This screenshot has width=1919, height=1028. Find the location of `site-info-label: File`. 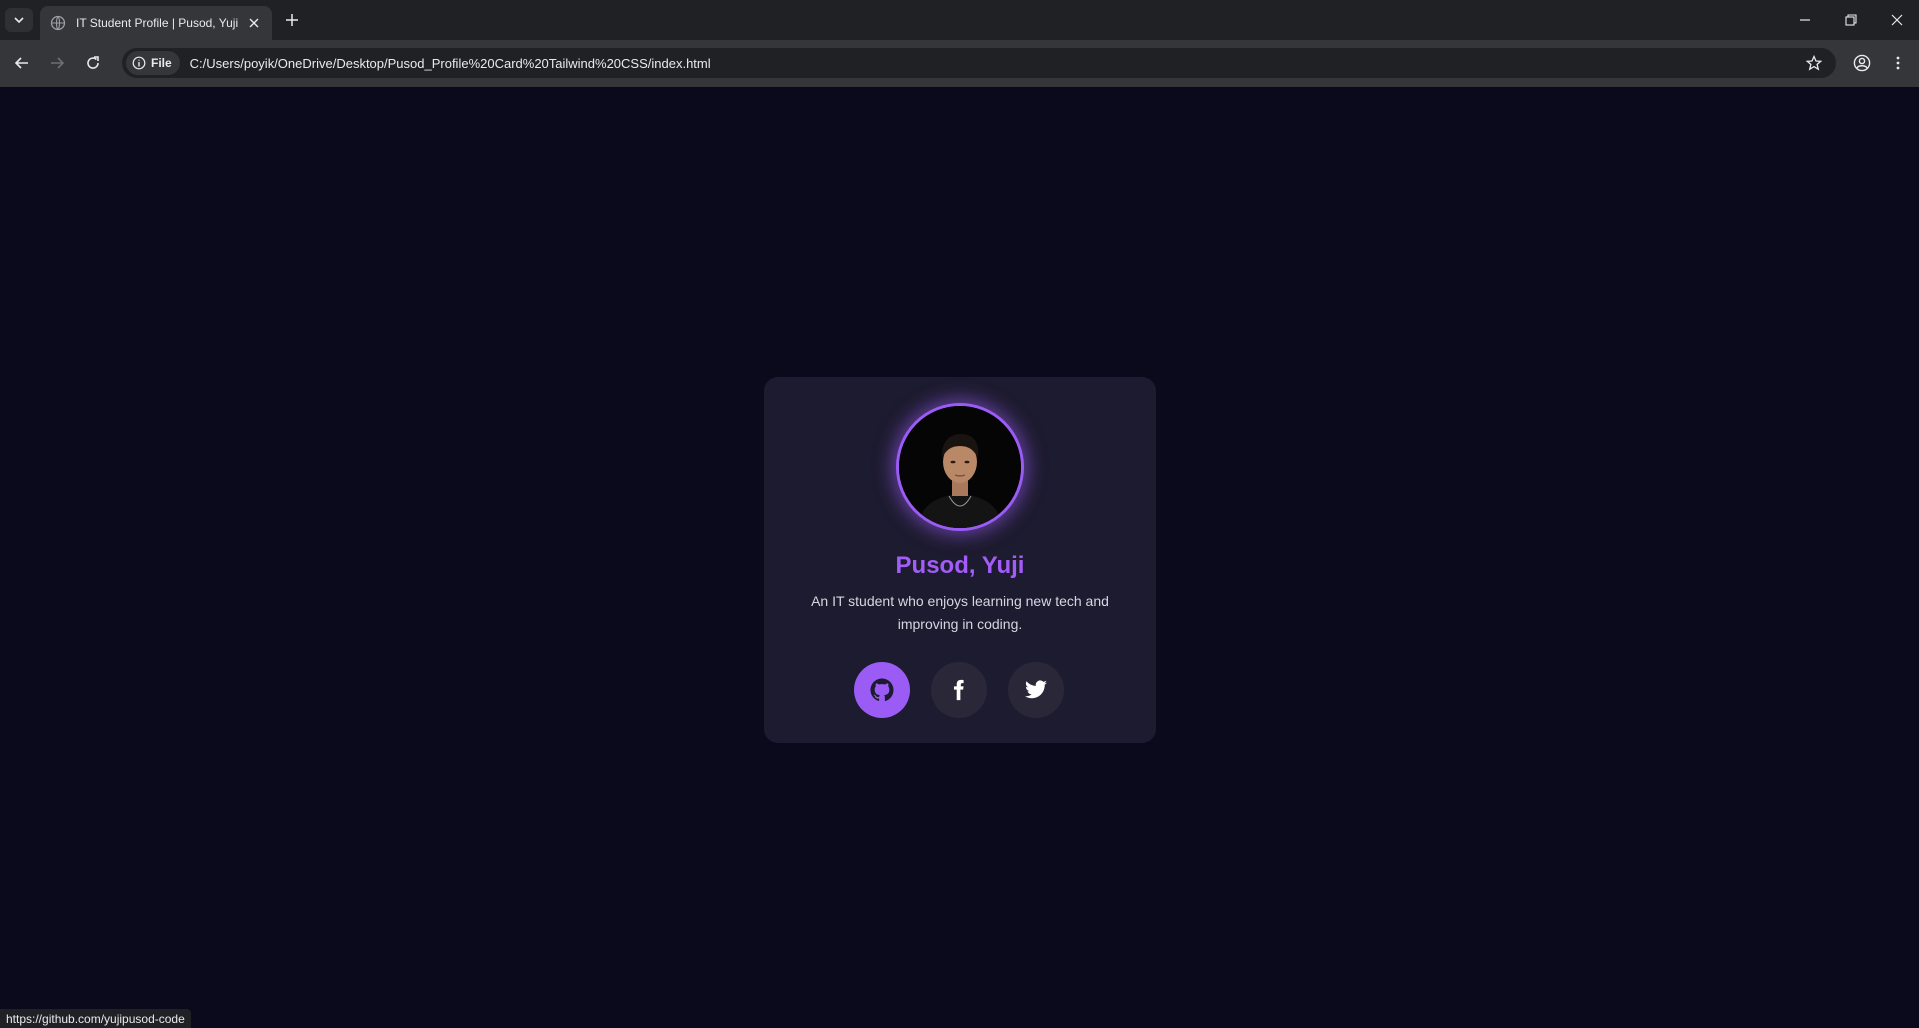

site-info-label: File is located at coordinates (161, 63).